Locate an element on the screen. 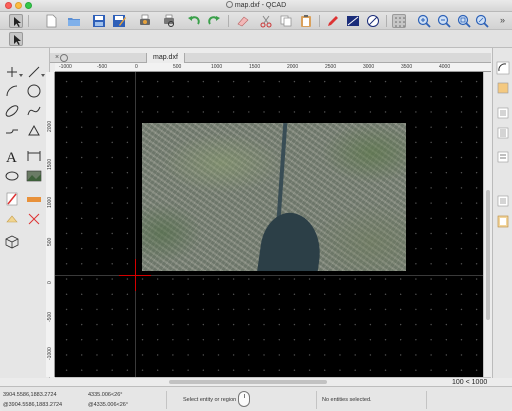 The width and height of the screenshot is (512, 411). h-ruler-tick-label: -1000 is located at coordinates (65, 67).